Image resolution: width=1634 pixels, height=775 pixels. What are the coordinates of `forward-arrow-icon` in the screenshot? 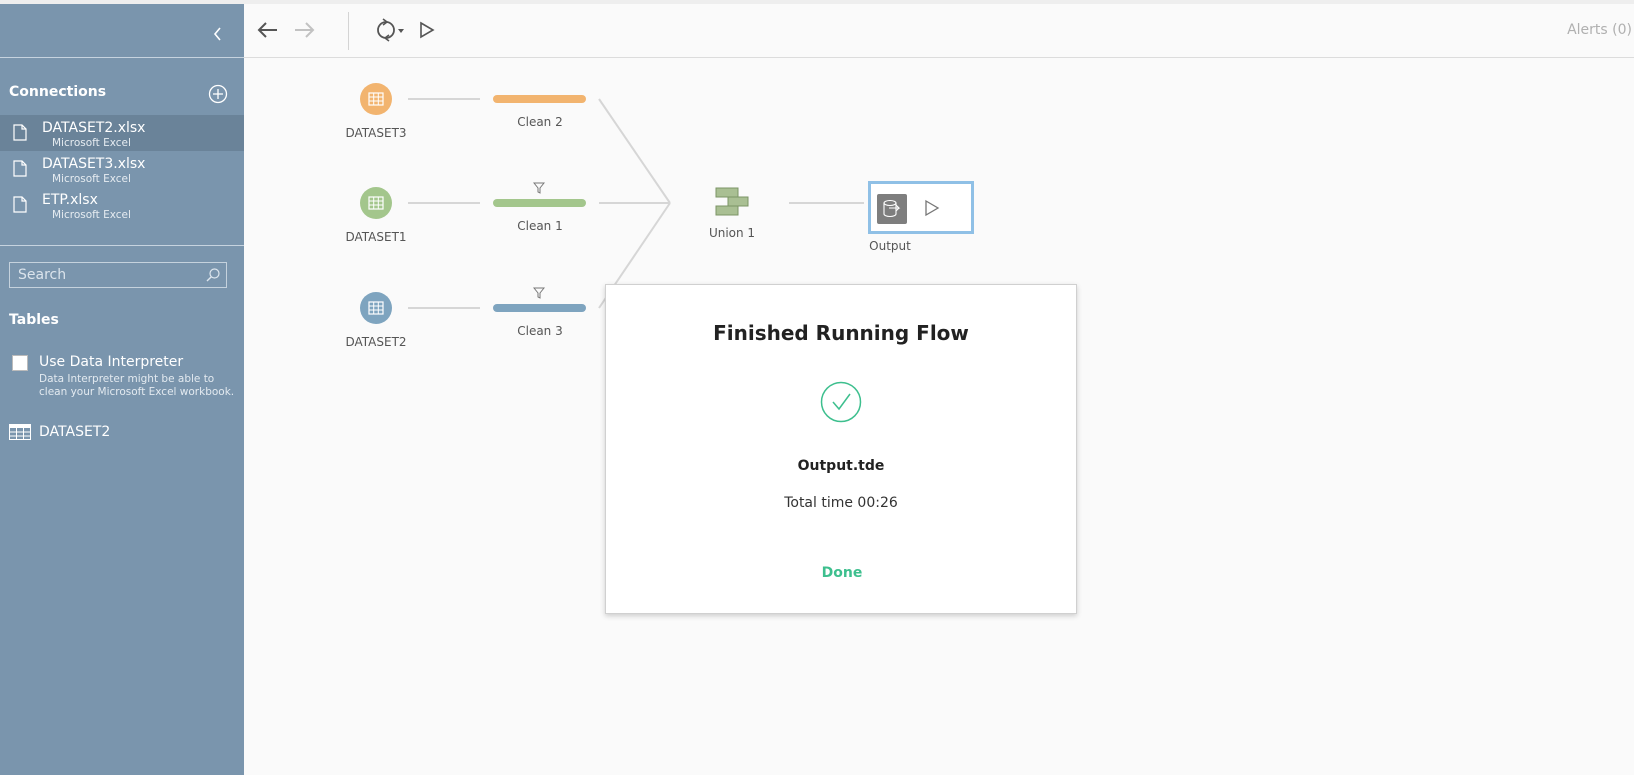 It's located at (304, 30).